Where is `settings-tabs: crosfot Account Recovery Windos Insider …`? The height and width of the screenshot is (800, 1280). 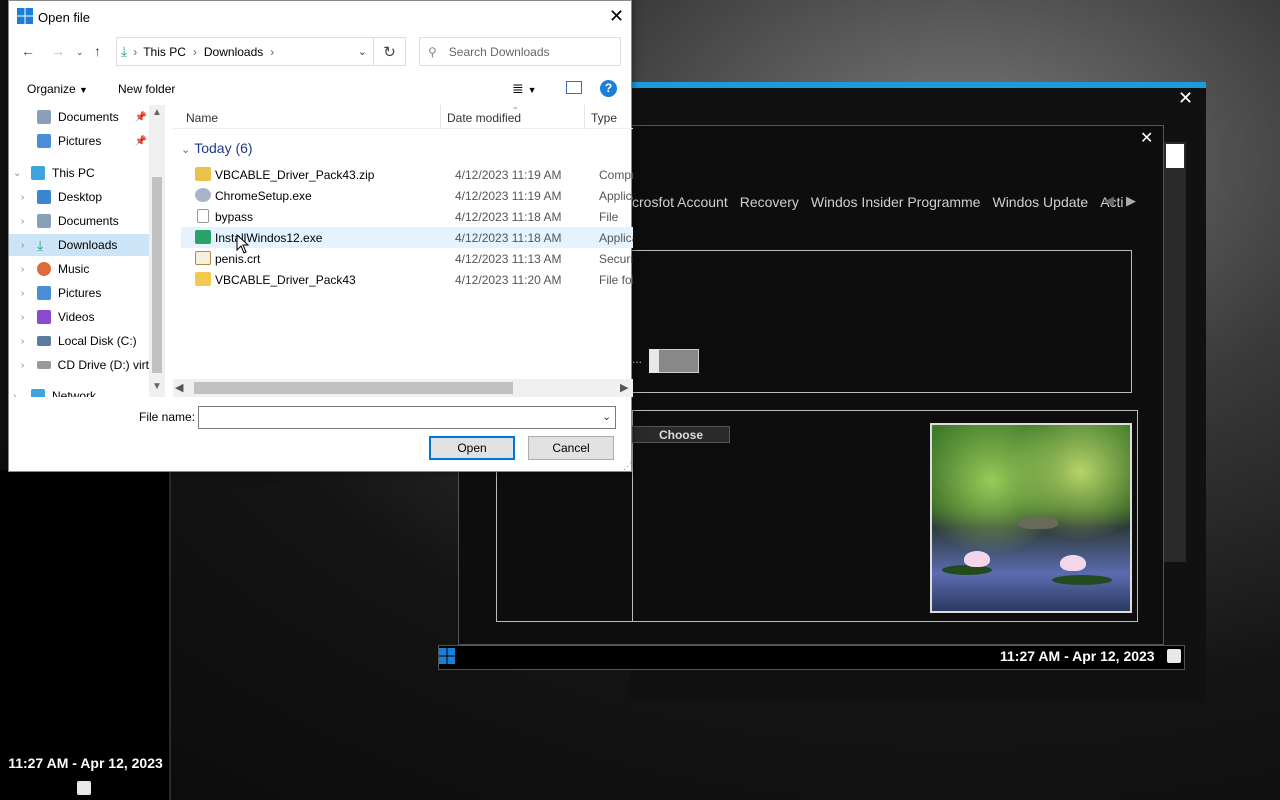 settings-tabs: crosfot Account Recovery Windos Insider … is located at coordinates (878, 204).